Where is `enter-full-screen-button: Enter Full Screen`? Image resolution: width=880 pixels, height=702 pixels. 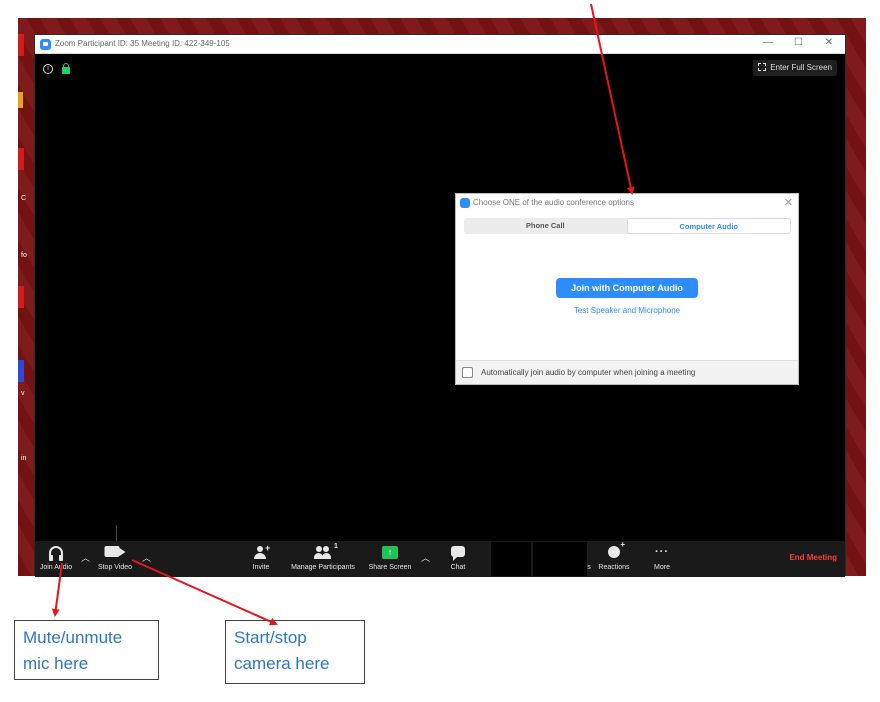
enter-full-screen-button: Enter Full Screen is located at coordinates (795, 68).